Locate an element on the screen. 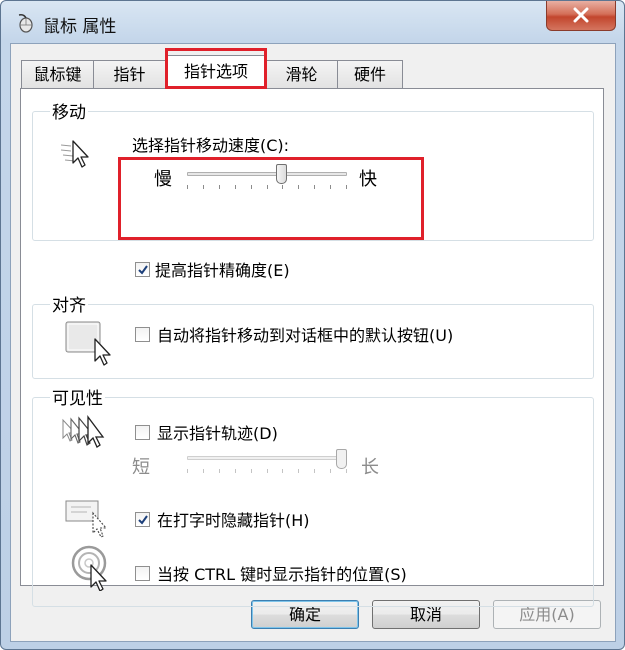  tab-buttons: 鼠标键 is located at coordinates (57, 74).